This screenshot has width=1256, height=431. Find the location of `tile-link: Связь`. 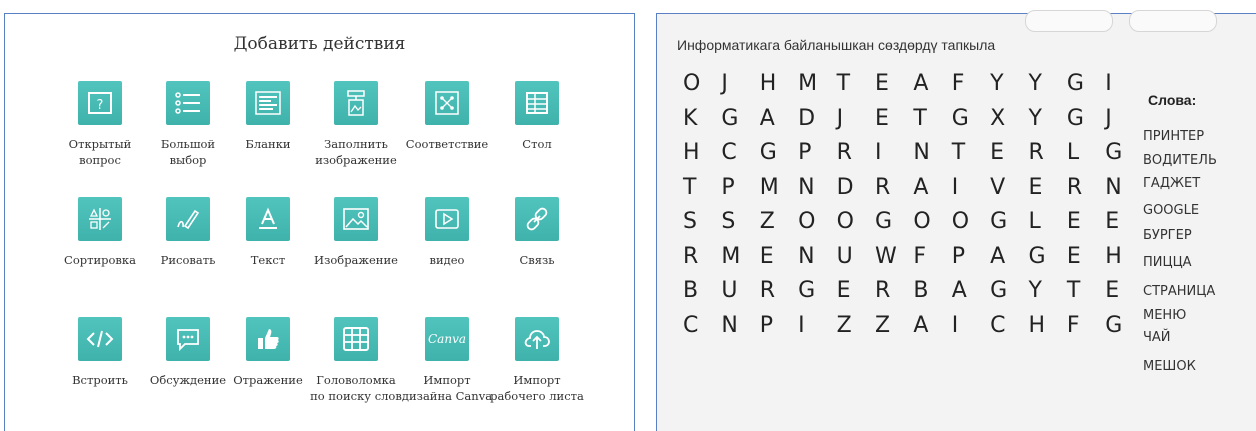

tile-link: Связь is located at coordinates (540, 247).